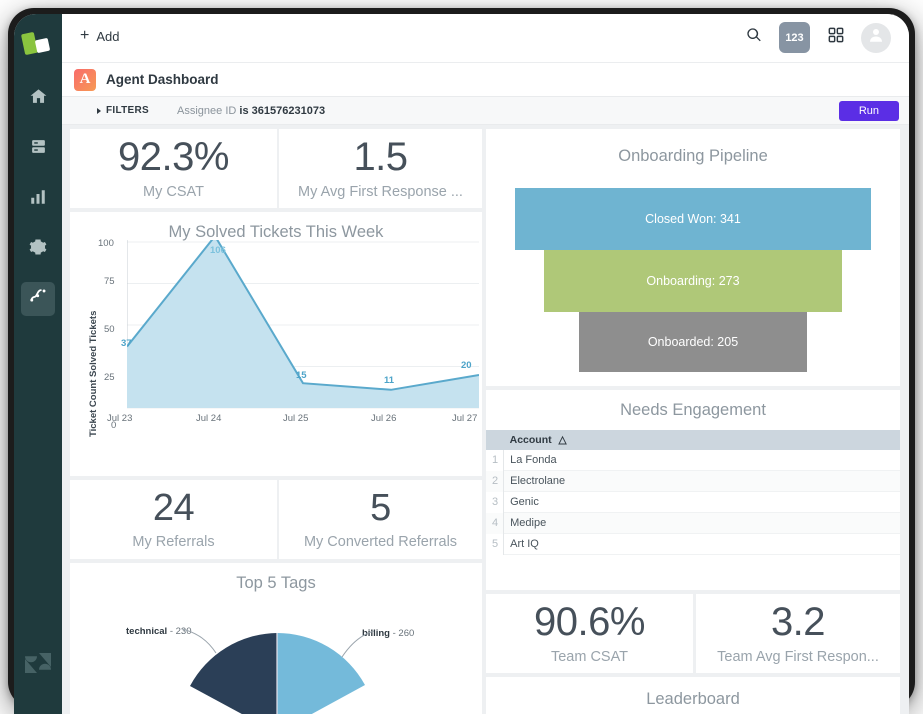  What do you see at coordinates (380, 157) in the screenshot?
I see `kpi-value: 1.5` at bounding box center [380, 157].